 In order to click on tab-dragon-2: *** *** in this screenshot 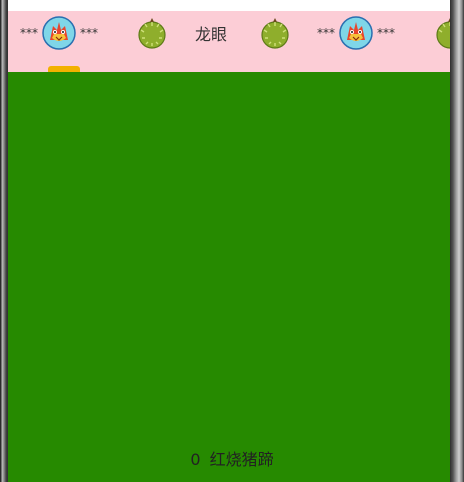, I will do `click(356, 33)`.